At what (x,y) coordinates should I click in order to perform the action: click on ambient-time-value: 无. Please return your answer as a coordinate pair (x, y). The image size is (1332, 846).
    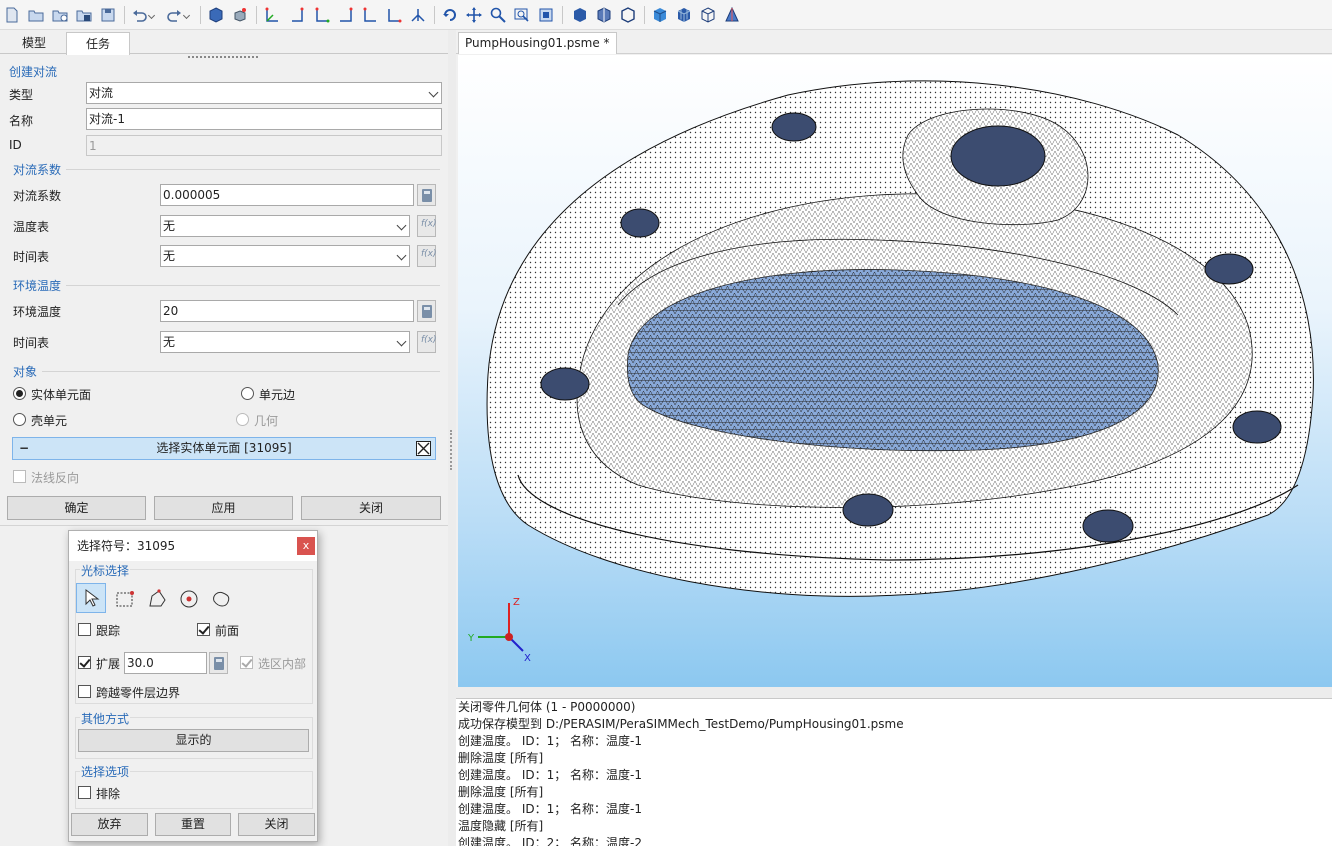
    Looking at the image, I should click on (169, 342).